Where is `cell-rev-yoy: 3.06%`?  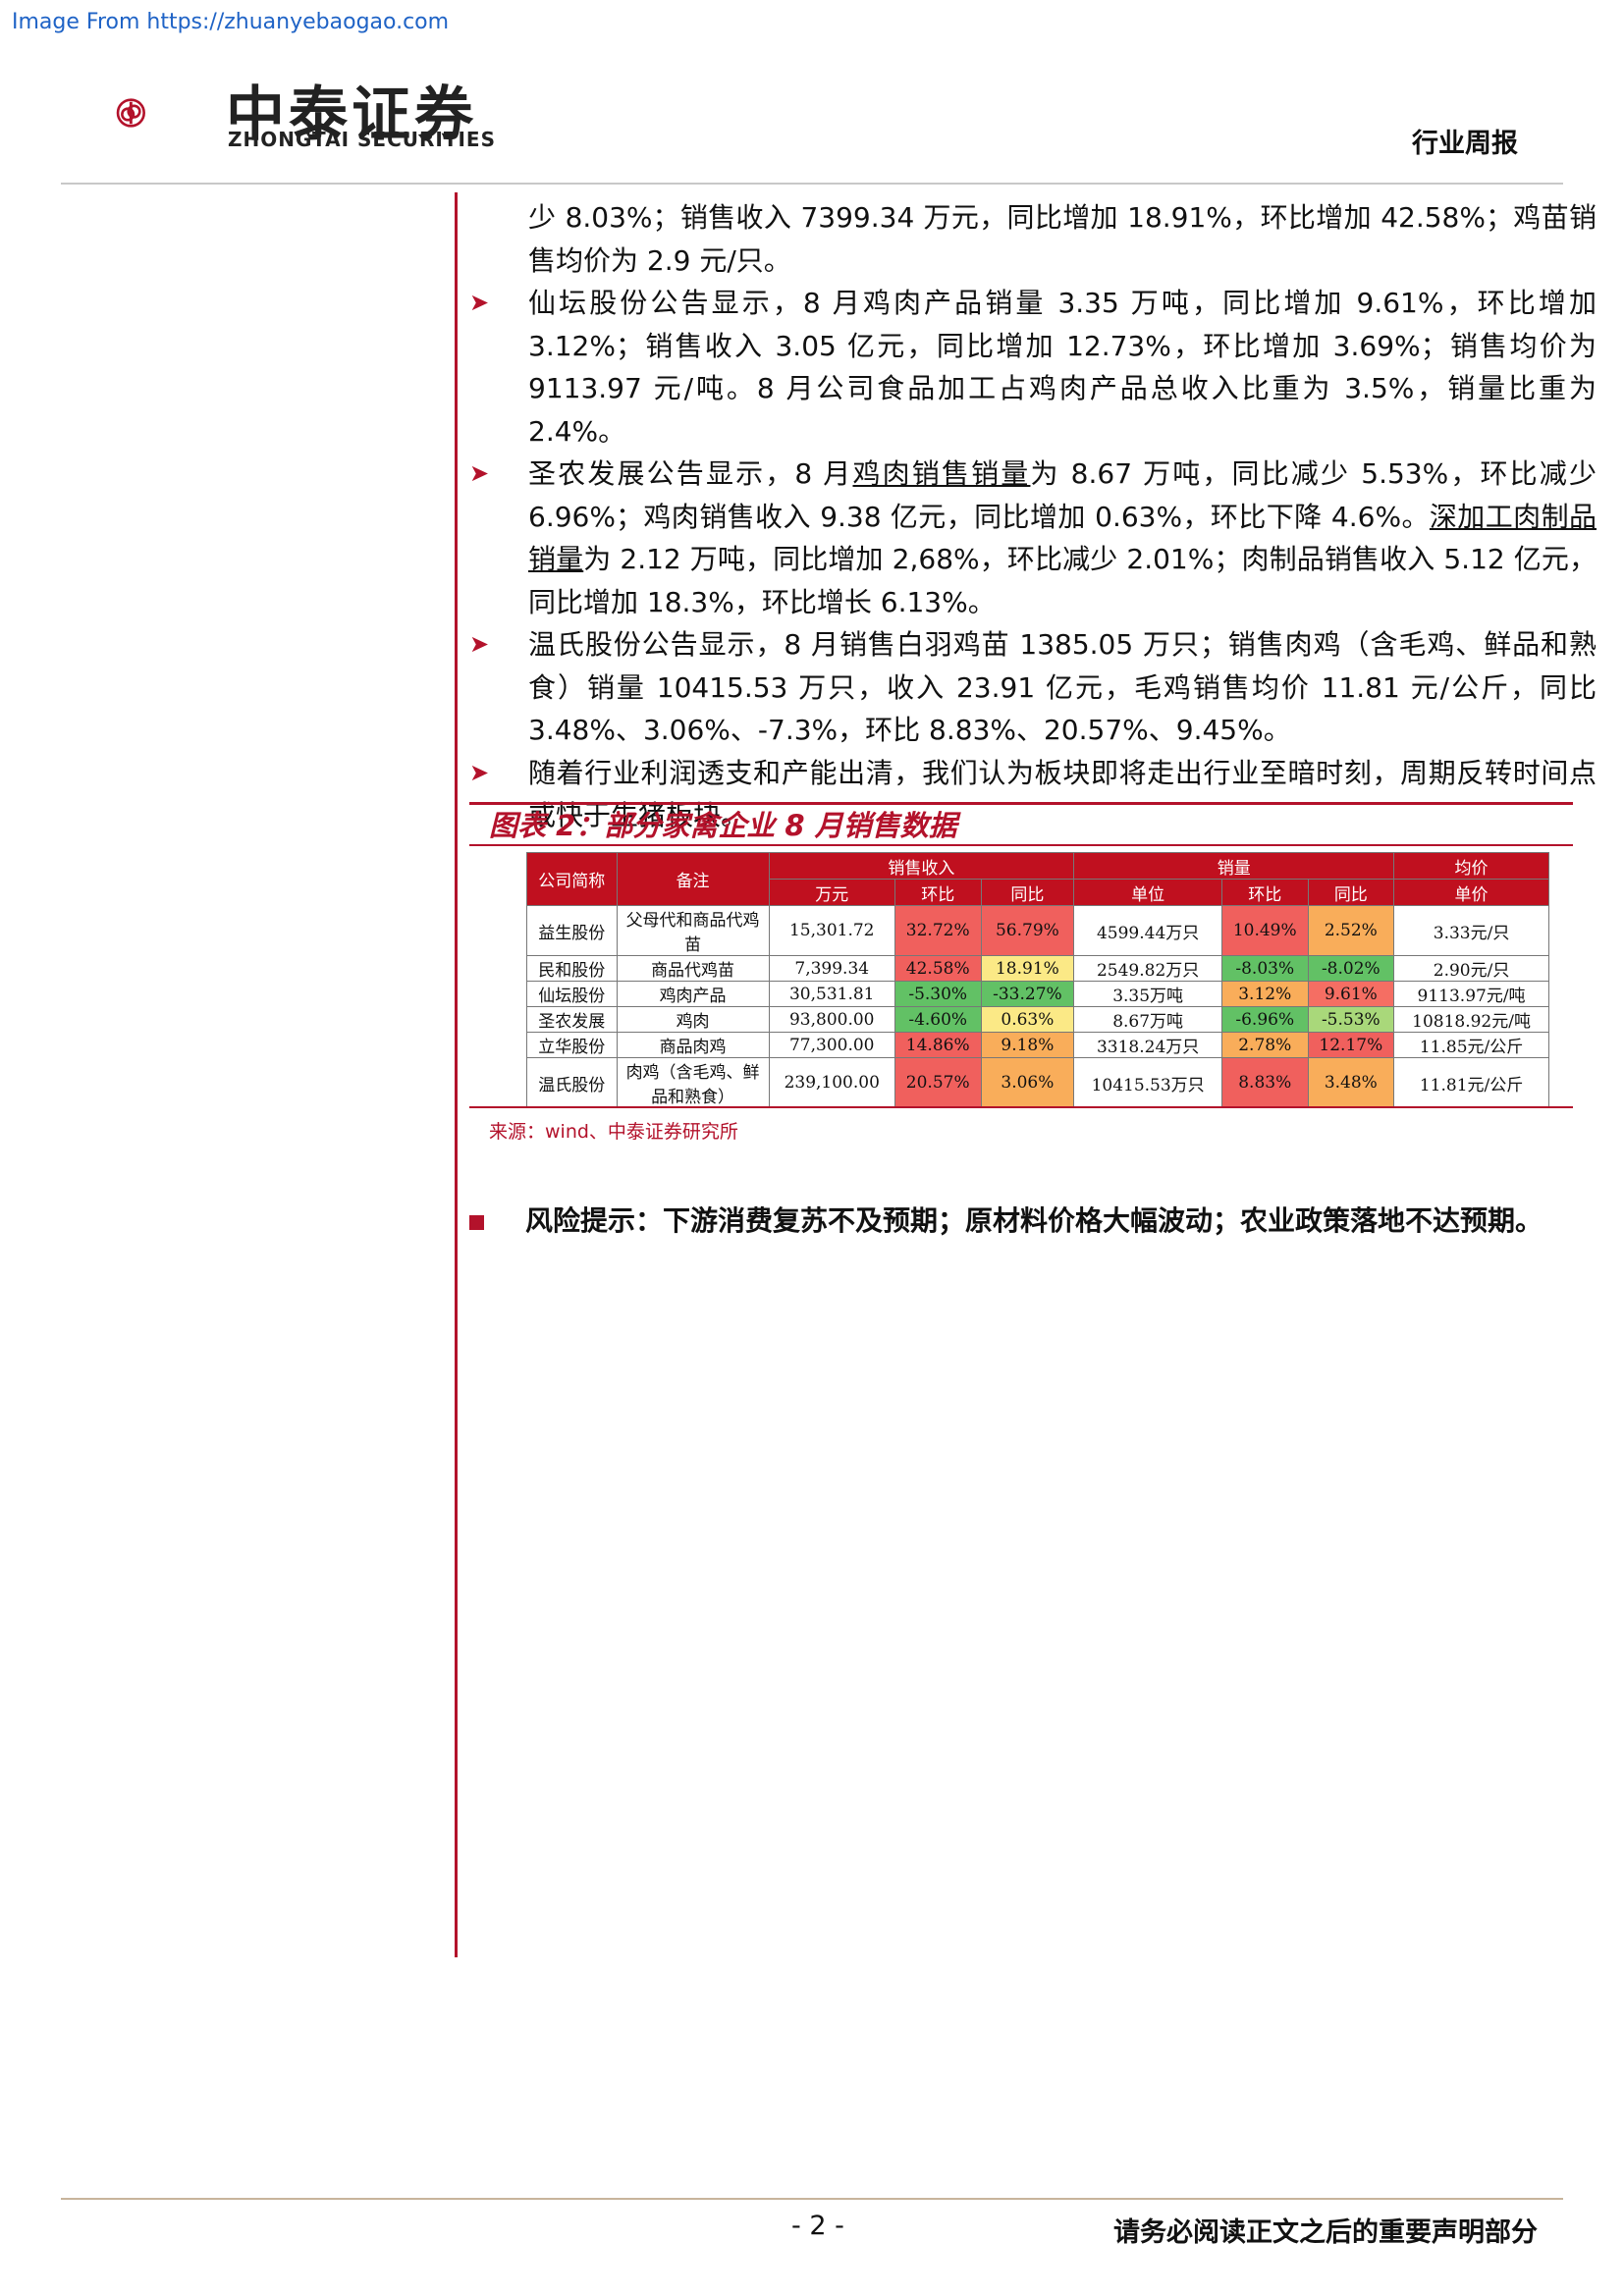
cell-rev-yoy: 3.06% is located at coordinates (1027, 1082).